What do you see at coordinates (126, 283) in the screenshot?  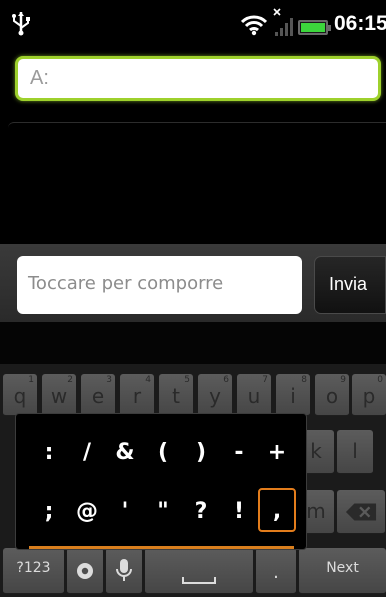 I see `message-placeholder: Toccare per comporre` at bounding box center [126, 283].